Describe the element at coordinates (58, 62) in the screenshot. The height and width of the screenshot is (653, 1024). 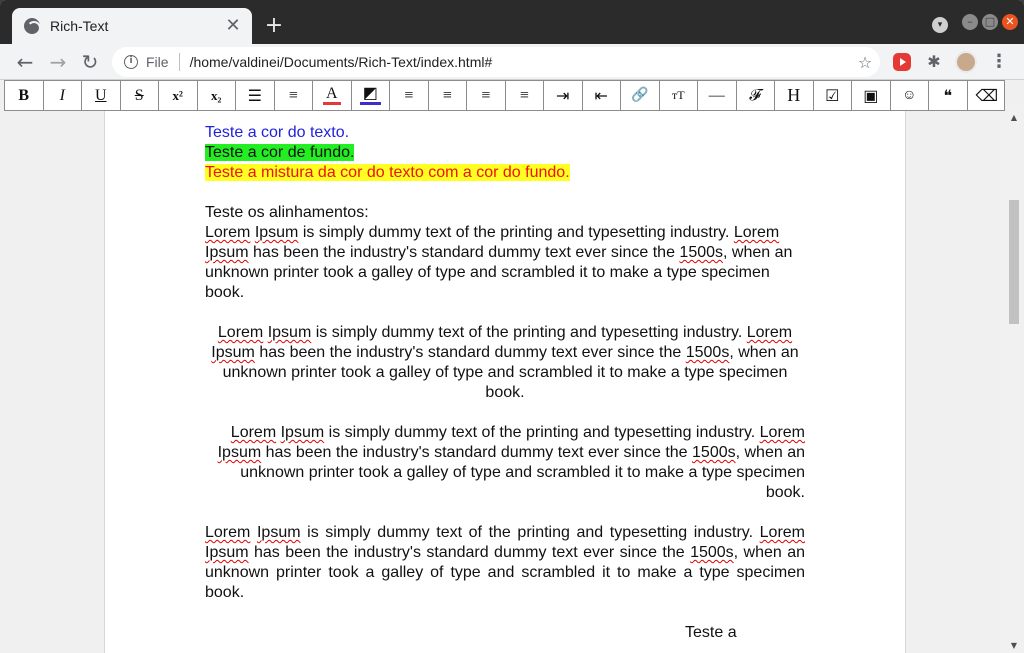
I see `forward-button: →` at that location.